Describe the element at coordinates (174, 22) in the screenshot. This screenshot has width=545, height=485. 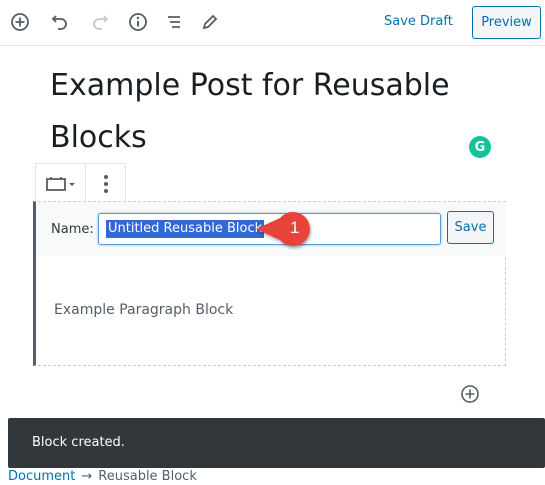
I see `outline-icon` at that location.